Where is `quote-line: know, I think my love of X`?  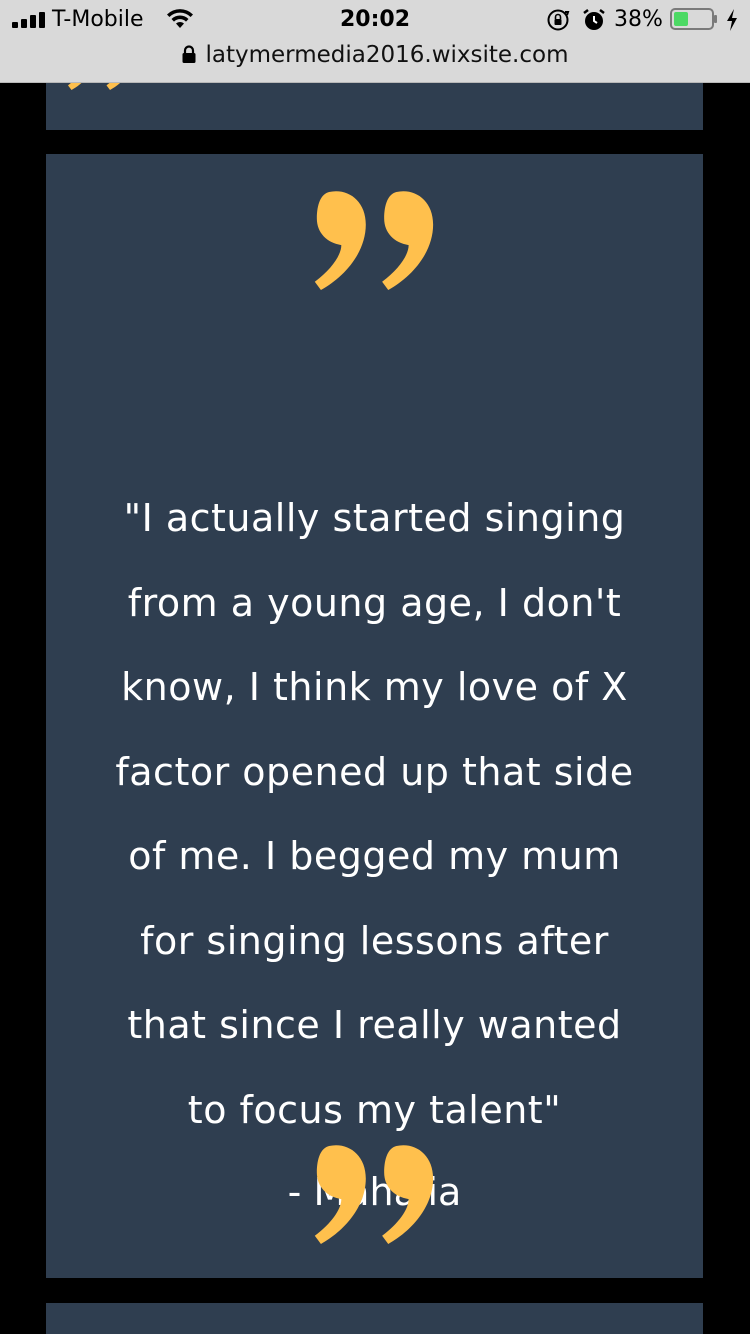 quote-line: know, I think my love of X is located at coordinates (374, 687).